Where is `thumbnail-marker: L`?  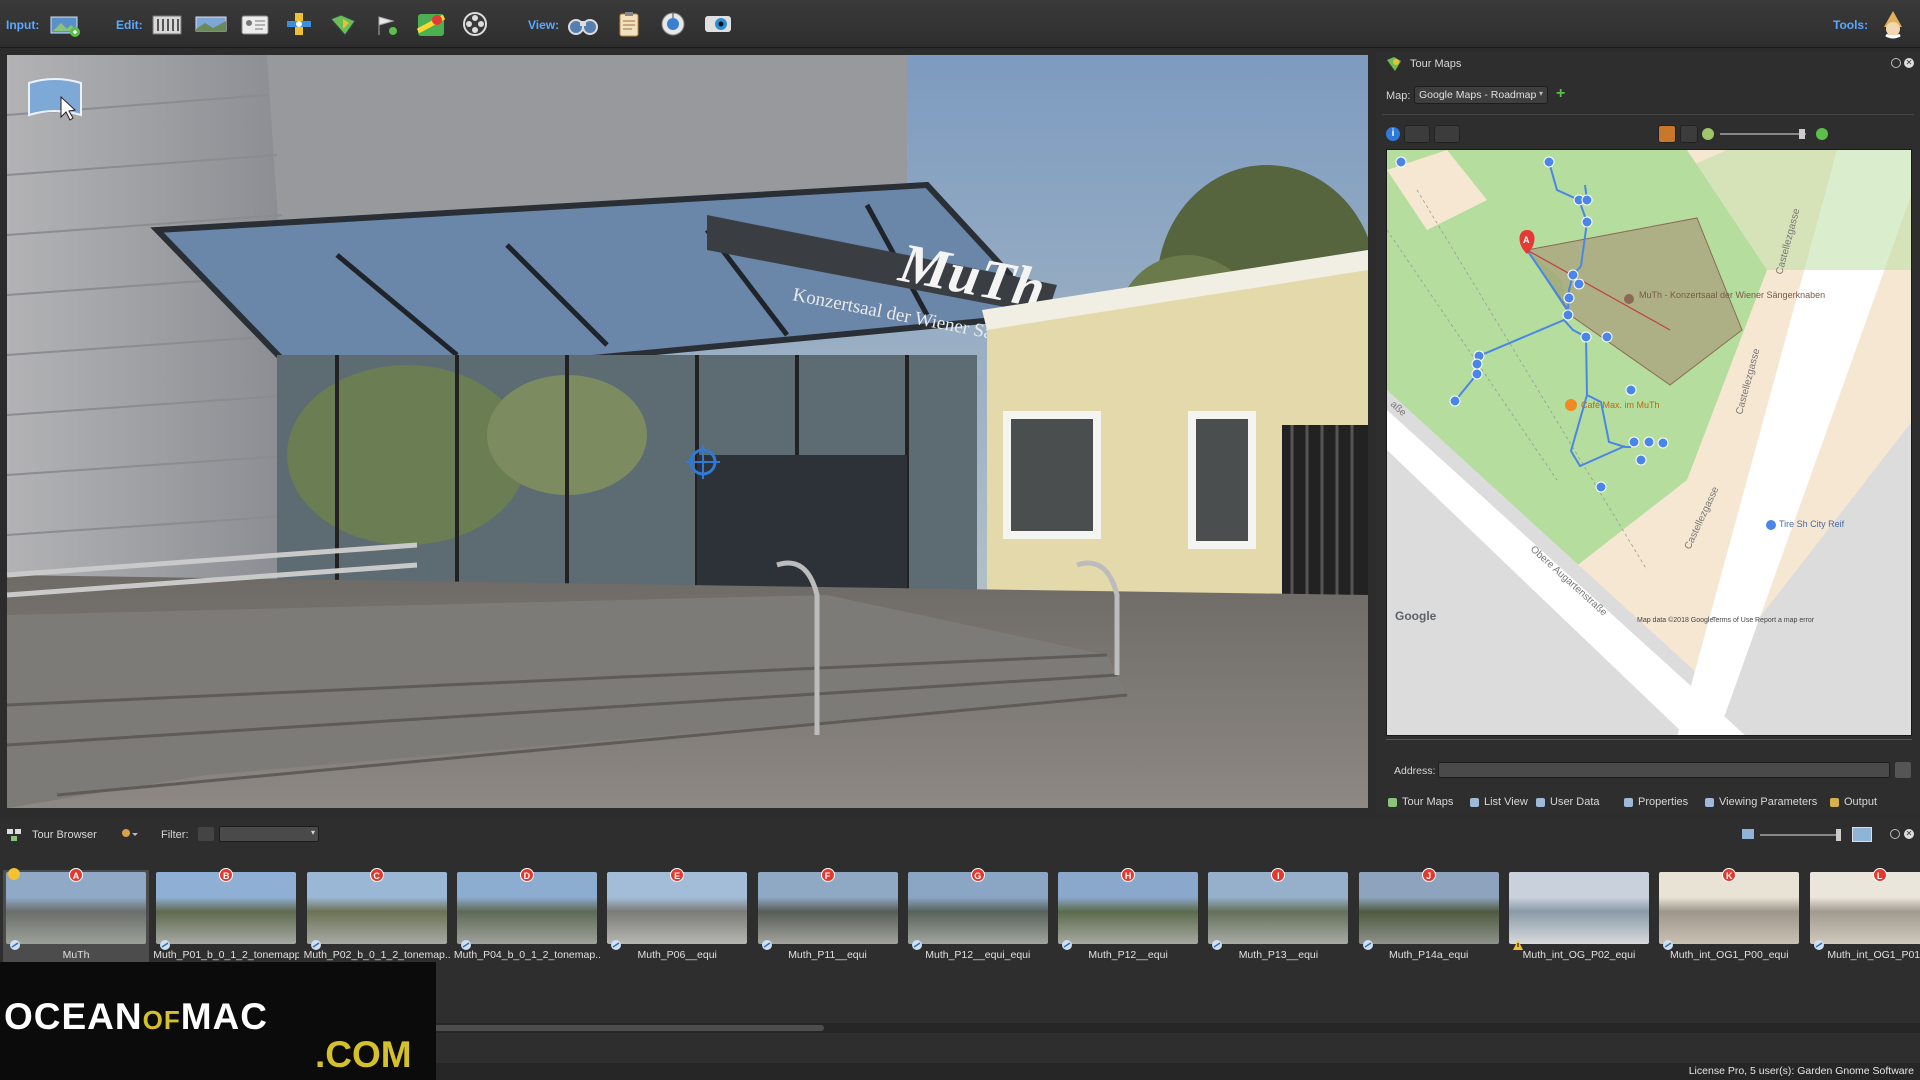 thumbnail-marker: L is located at coordinates (1880, 875).